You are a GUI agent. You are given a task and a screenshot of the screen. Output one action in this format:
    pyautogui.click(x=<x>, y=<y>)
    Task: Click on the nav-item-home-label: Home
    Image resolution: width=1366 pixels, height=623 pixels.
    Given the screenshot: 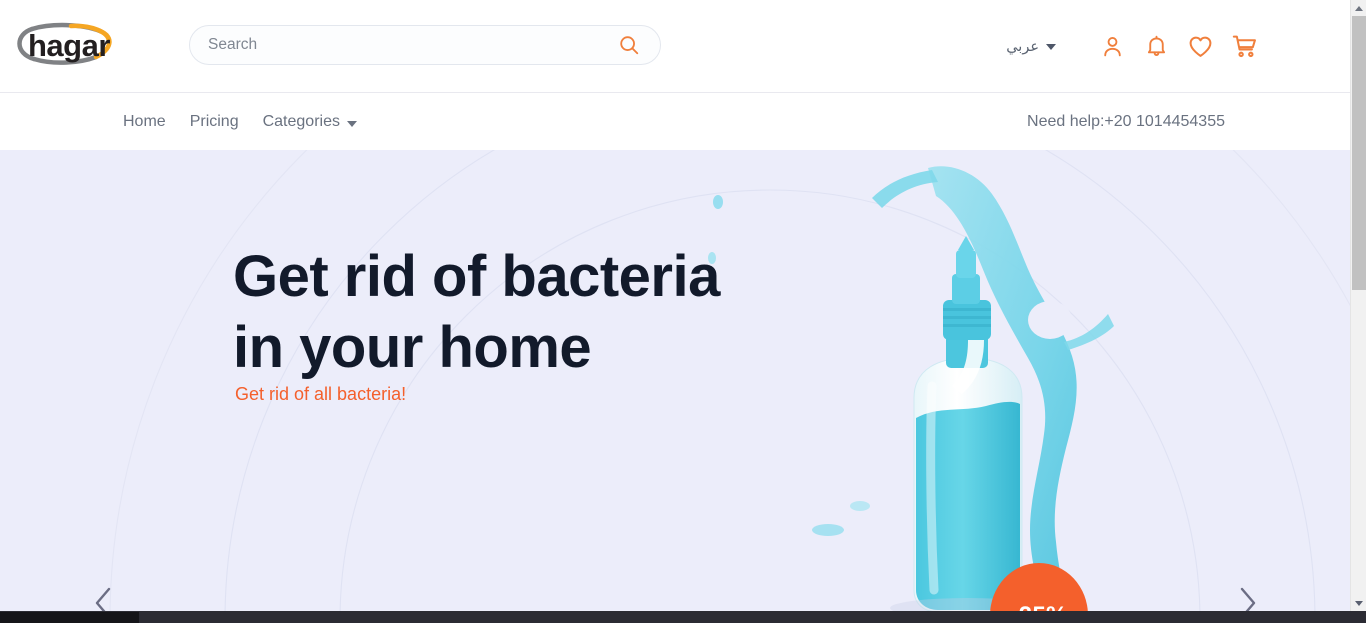 What is the action you would take?
    pyautogui.click(x=144, y=121)
    